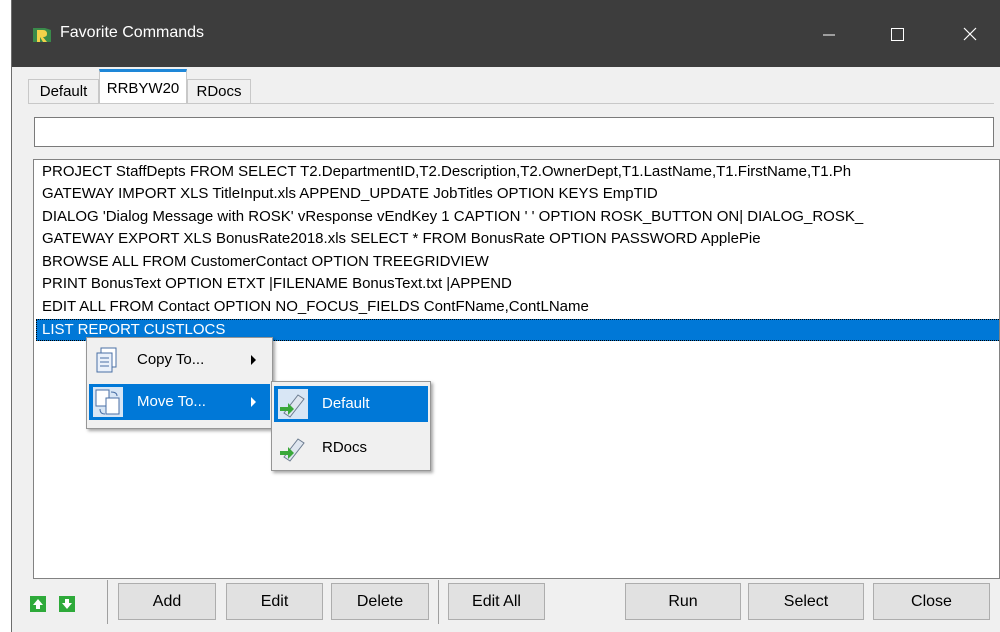 This screenshot has width=1000, height=632. I want to click on submenu-item-default: Default, so click(351, 404).